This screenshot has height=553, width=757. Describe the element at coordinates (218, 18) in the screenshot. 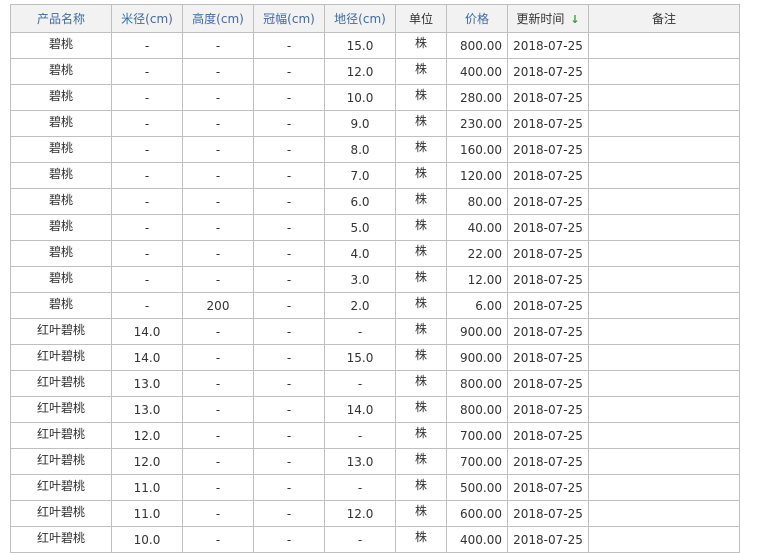

I see `column-header-height: 高度(cm)` at that location.